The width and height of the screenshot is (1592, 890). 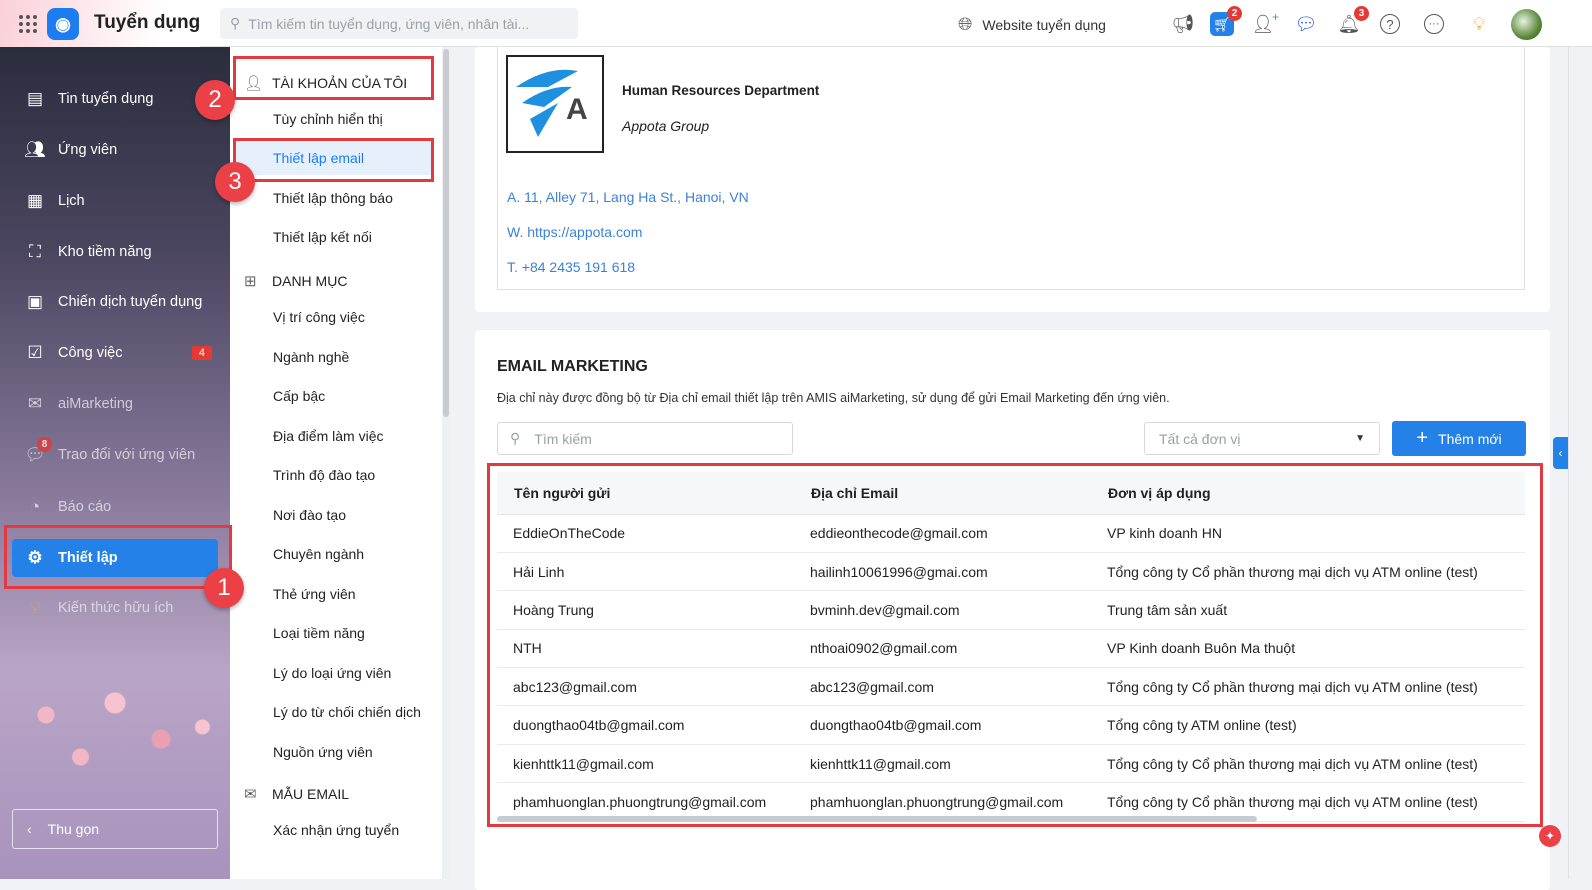 I want to click on chat-icon: 💬︎ 8, so click(x=38, y=451).